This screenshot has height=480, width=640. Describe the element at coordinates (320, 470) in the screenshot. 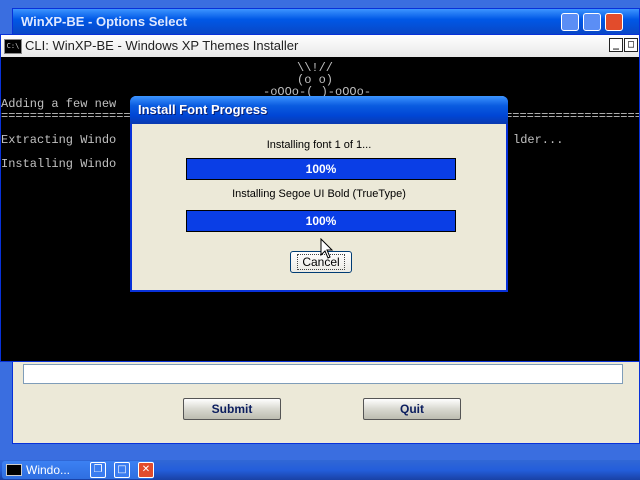

I see `taskbar: Windo... ❐ □ ✕` at that location.